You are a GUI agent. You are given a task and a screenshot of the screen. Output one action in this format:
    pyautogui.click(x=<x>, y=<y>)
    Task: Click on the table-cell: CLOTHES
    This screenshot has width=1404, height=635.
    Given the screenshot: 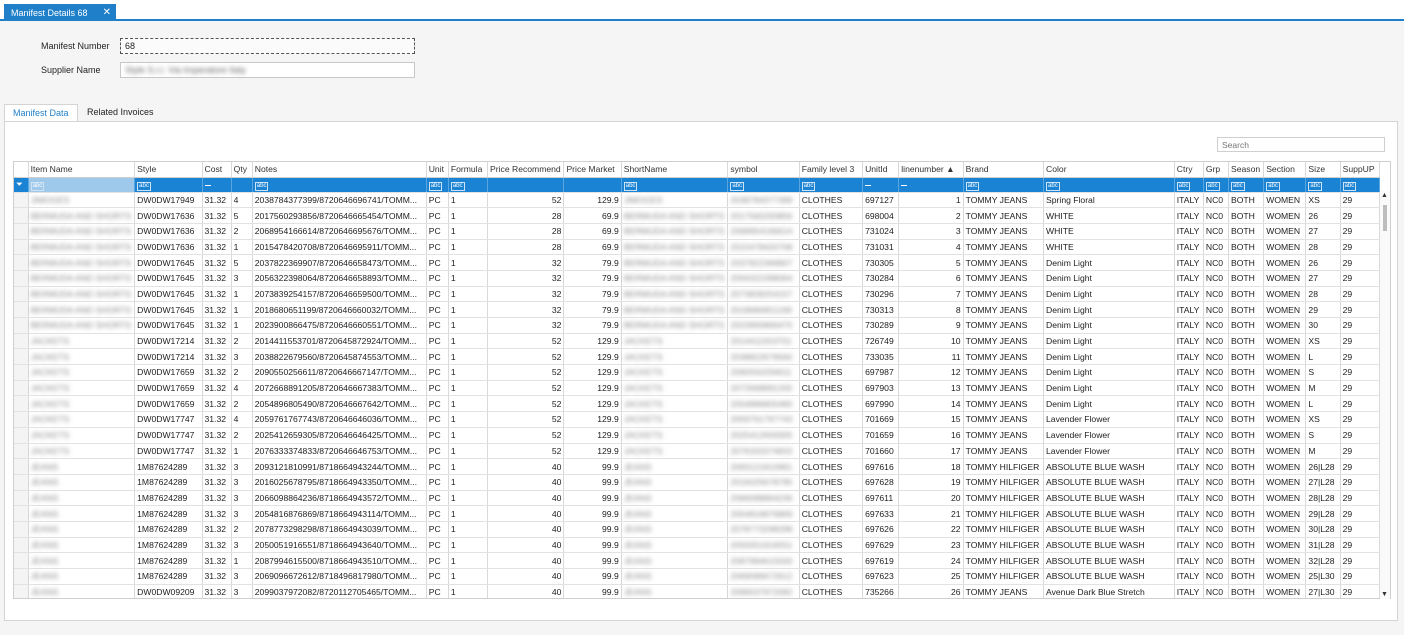 What is the action you would take?
    pyautogui.click(x=831, y=372)
    